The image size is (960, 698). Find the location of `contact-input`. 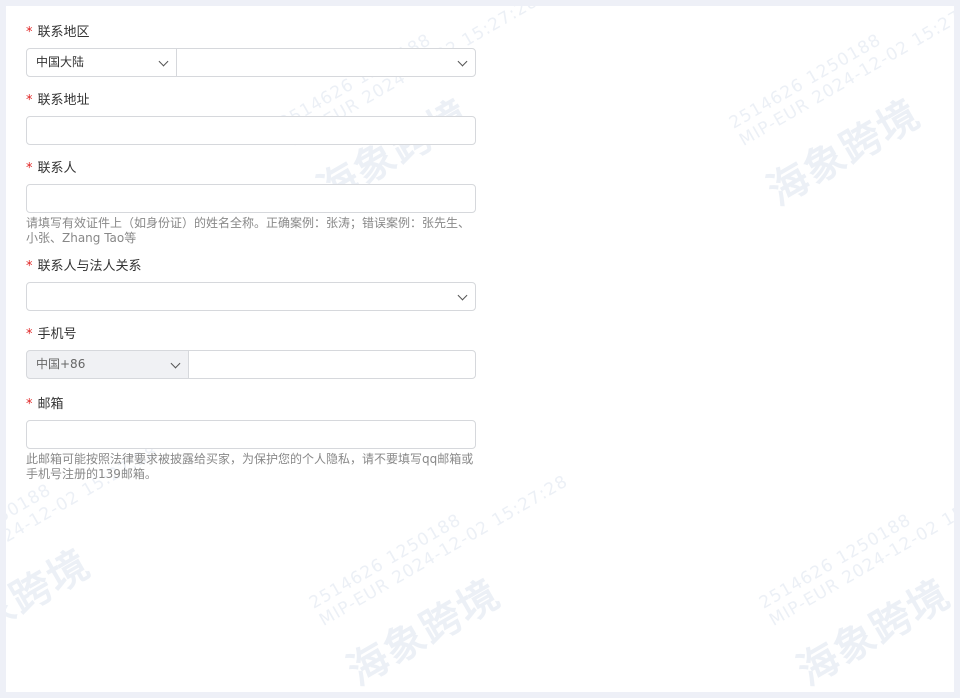

contact-input is located at coordinates (251, 198).